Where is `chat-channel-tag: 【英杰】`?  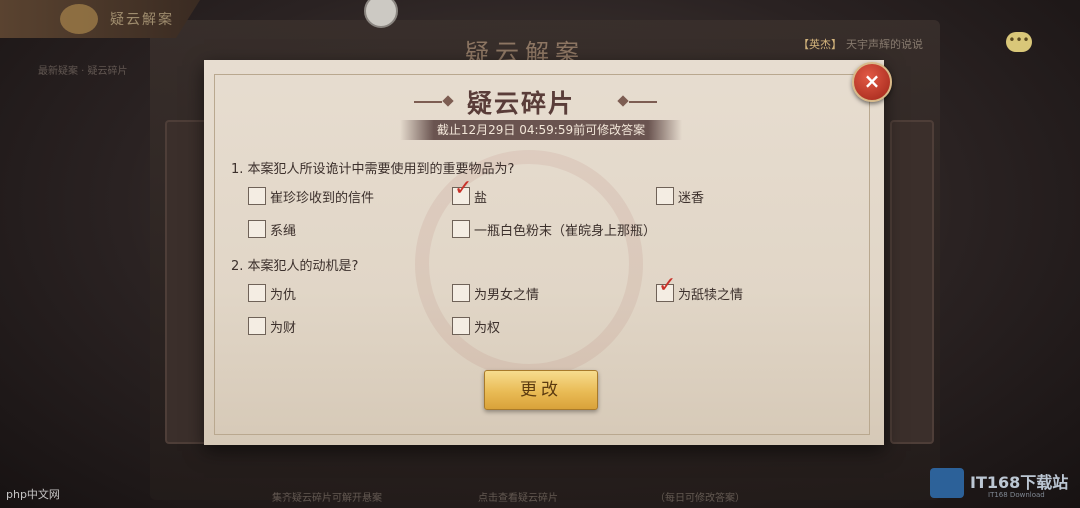
chat-channel-tag: 【英杰】 is located at coordinates (820, 44).